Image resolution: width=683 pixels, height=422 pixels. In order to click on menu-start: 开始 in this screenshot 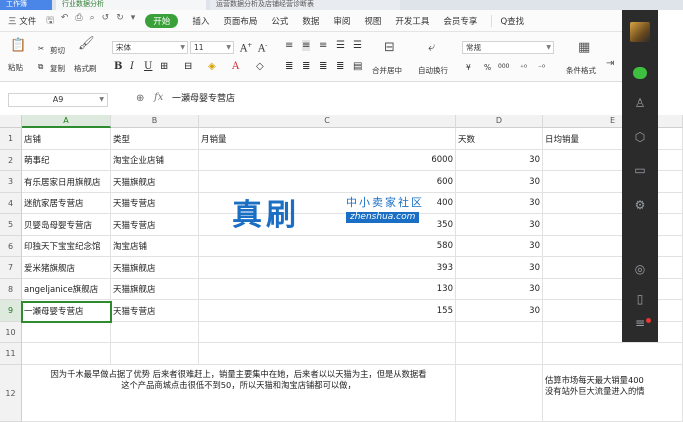, I will do `click(162, 20)`.